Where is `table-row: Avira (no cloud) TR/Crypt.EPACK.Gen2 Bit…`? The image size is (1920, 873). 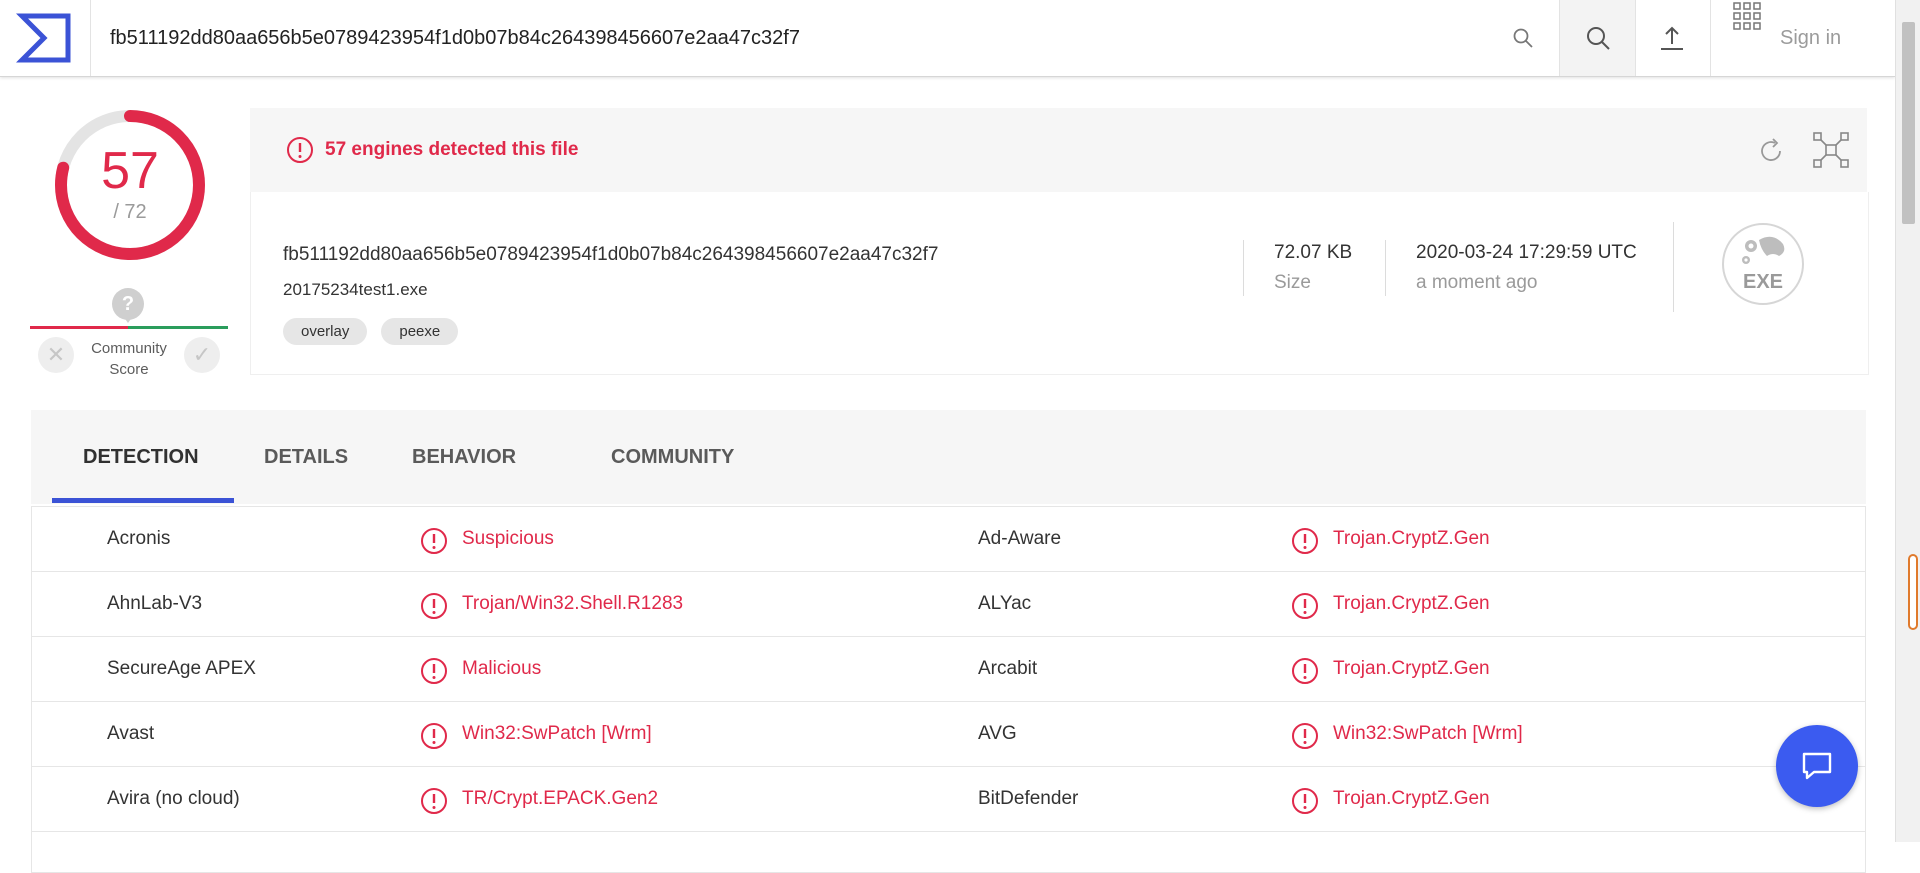 table-row: Avira (no cloud) TR/Crypt.EPACK.Gen2 Bit… is located at coordinates (948, 799).